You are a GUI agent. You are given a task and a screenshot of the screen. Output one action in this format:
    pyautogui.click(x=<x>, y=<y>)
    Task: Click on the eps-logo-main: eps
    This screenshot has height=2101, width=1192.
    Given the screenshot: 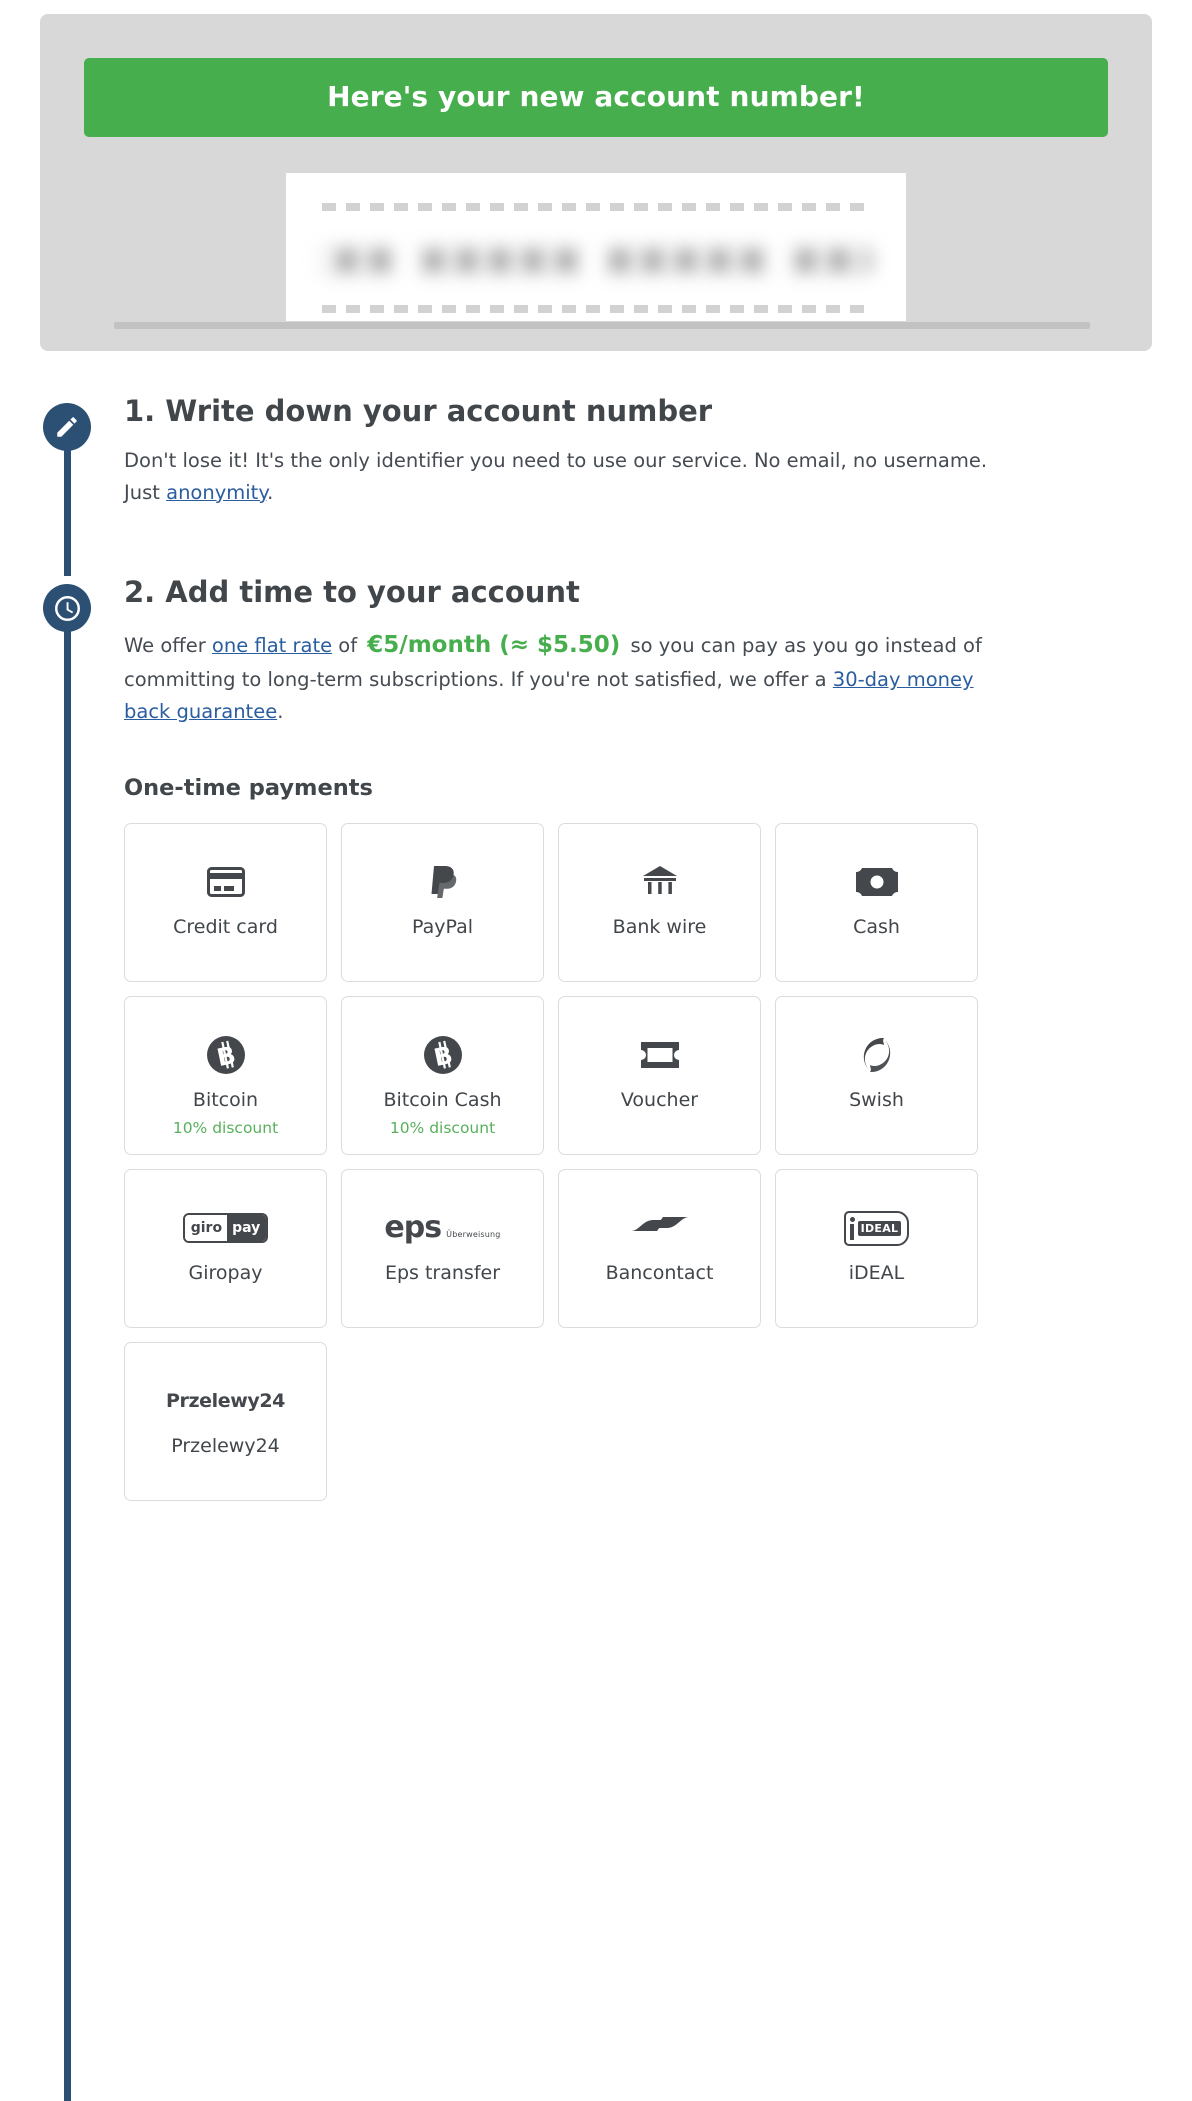 What is the action you would take?
    pyautogui.click(x=413, y=1228)
    